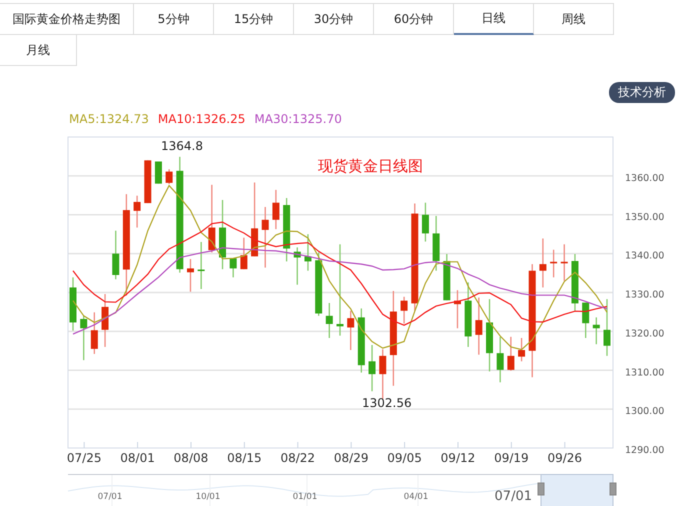  I want to click on chart-tab: 5分钟, so click(174, 19).